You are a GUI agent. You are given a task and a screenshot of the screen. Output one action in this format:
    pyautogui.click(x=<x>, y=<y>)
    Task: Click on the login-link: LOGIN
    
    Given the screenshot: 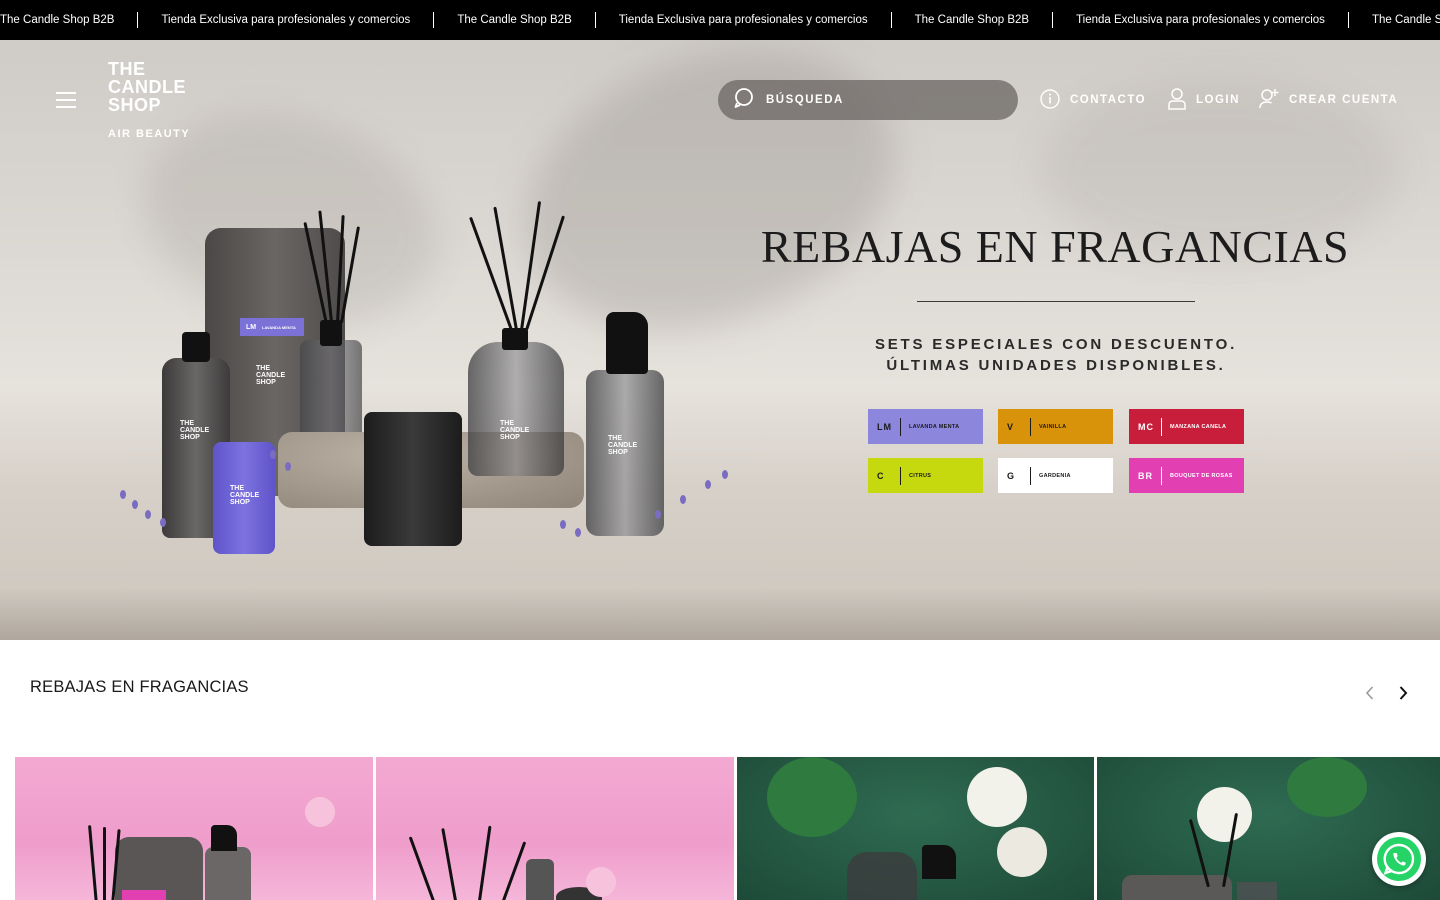 What is the action you would take?
    pyautogui.click(x=1204, y=100)
    